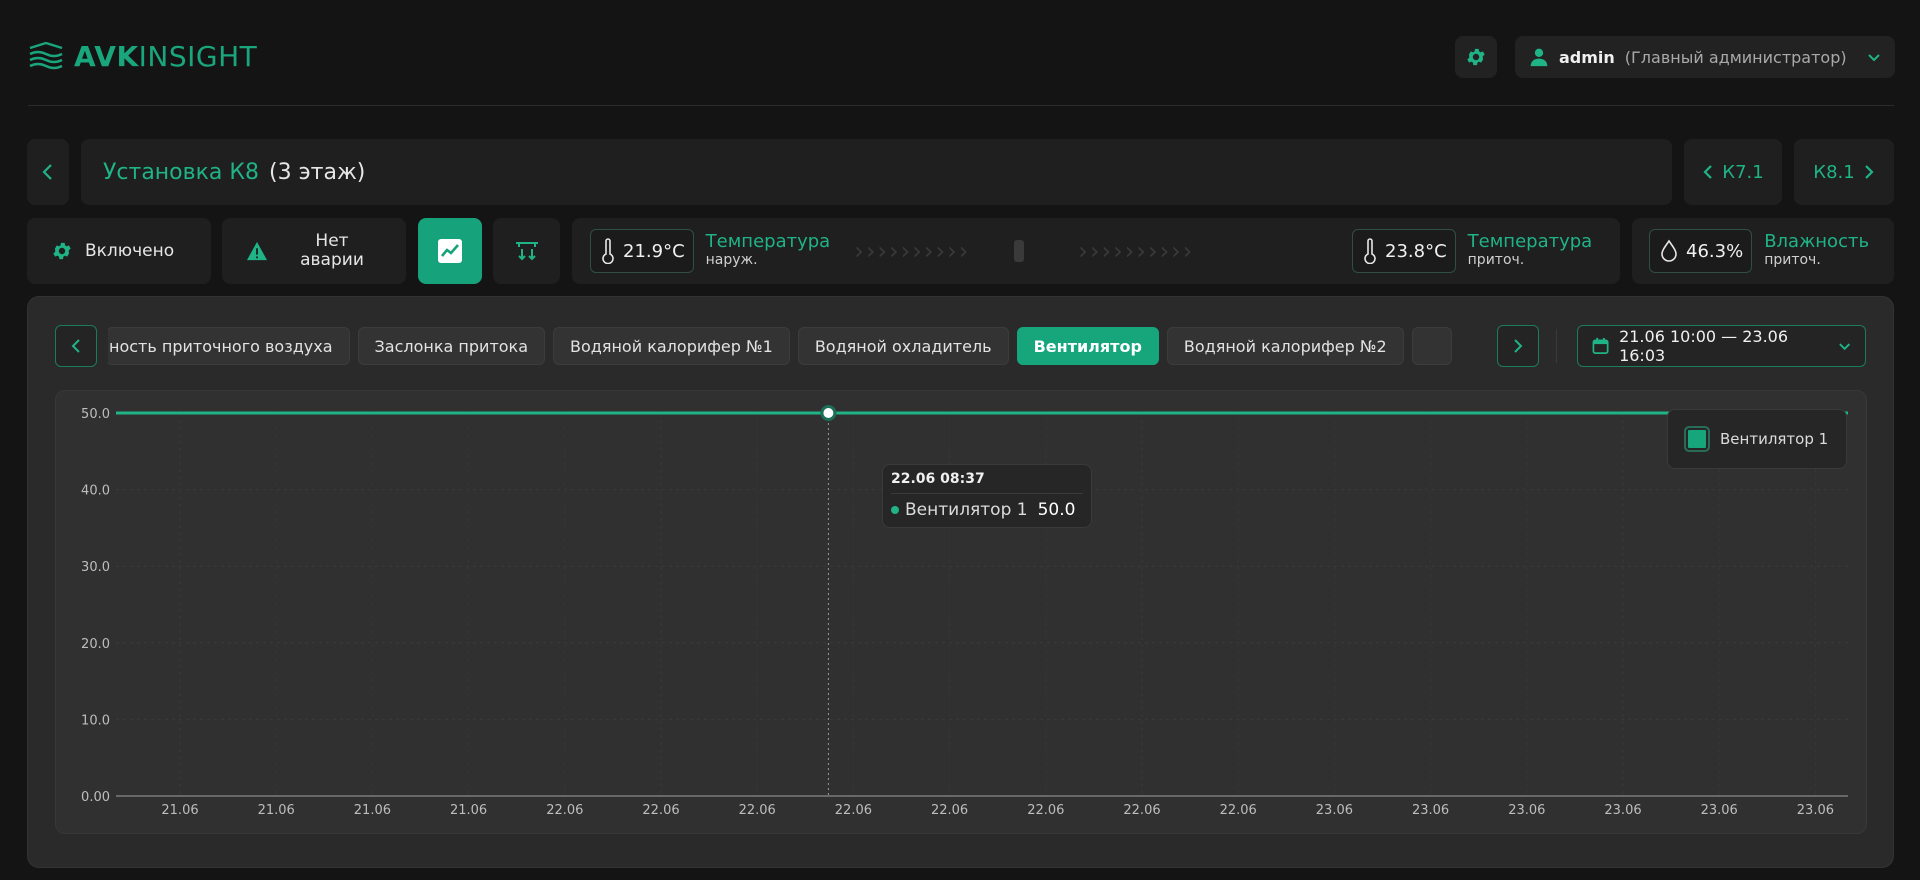 Image resolution: width=1920 pixels, height=880 pixels. I want to click on flow-view-button, so click(526, 251).